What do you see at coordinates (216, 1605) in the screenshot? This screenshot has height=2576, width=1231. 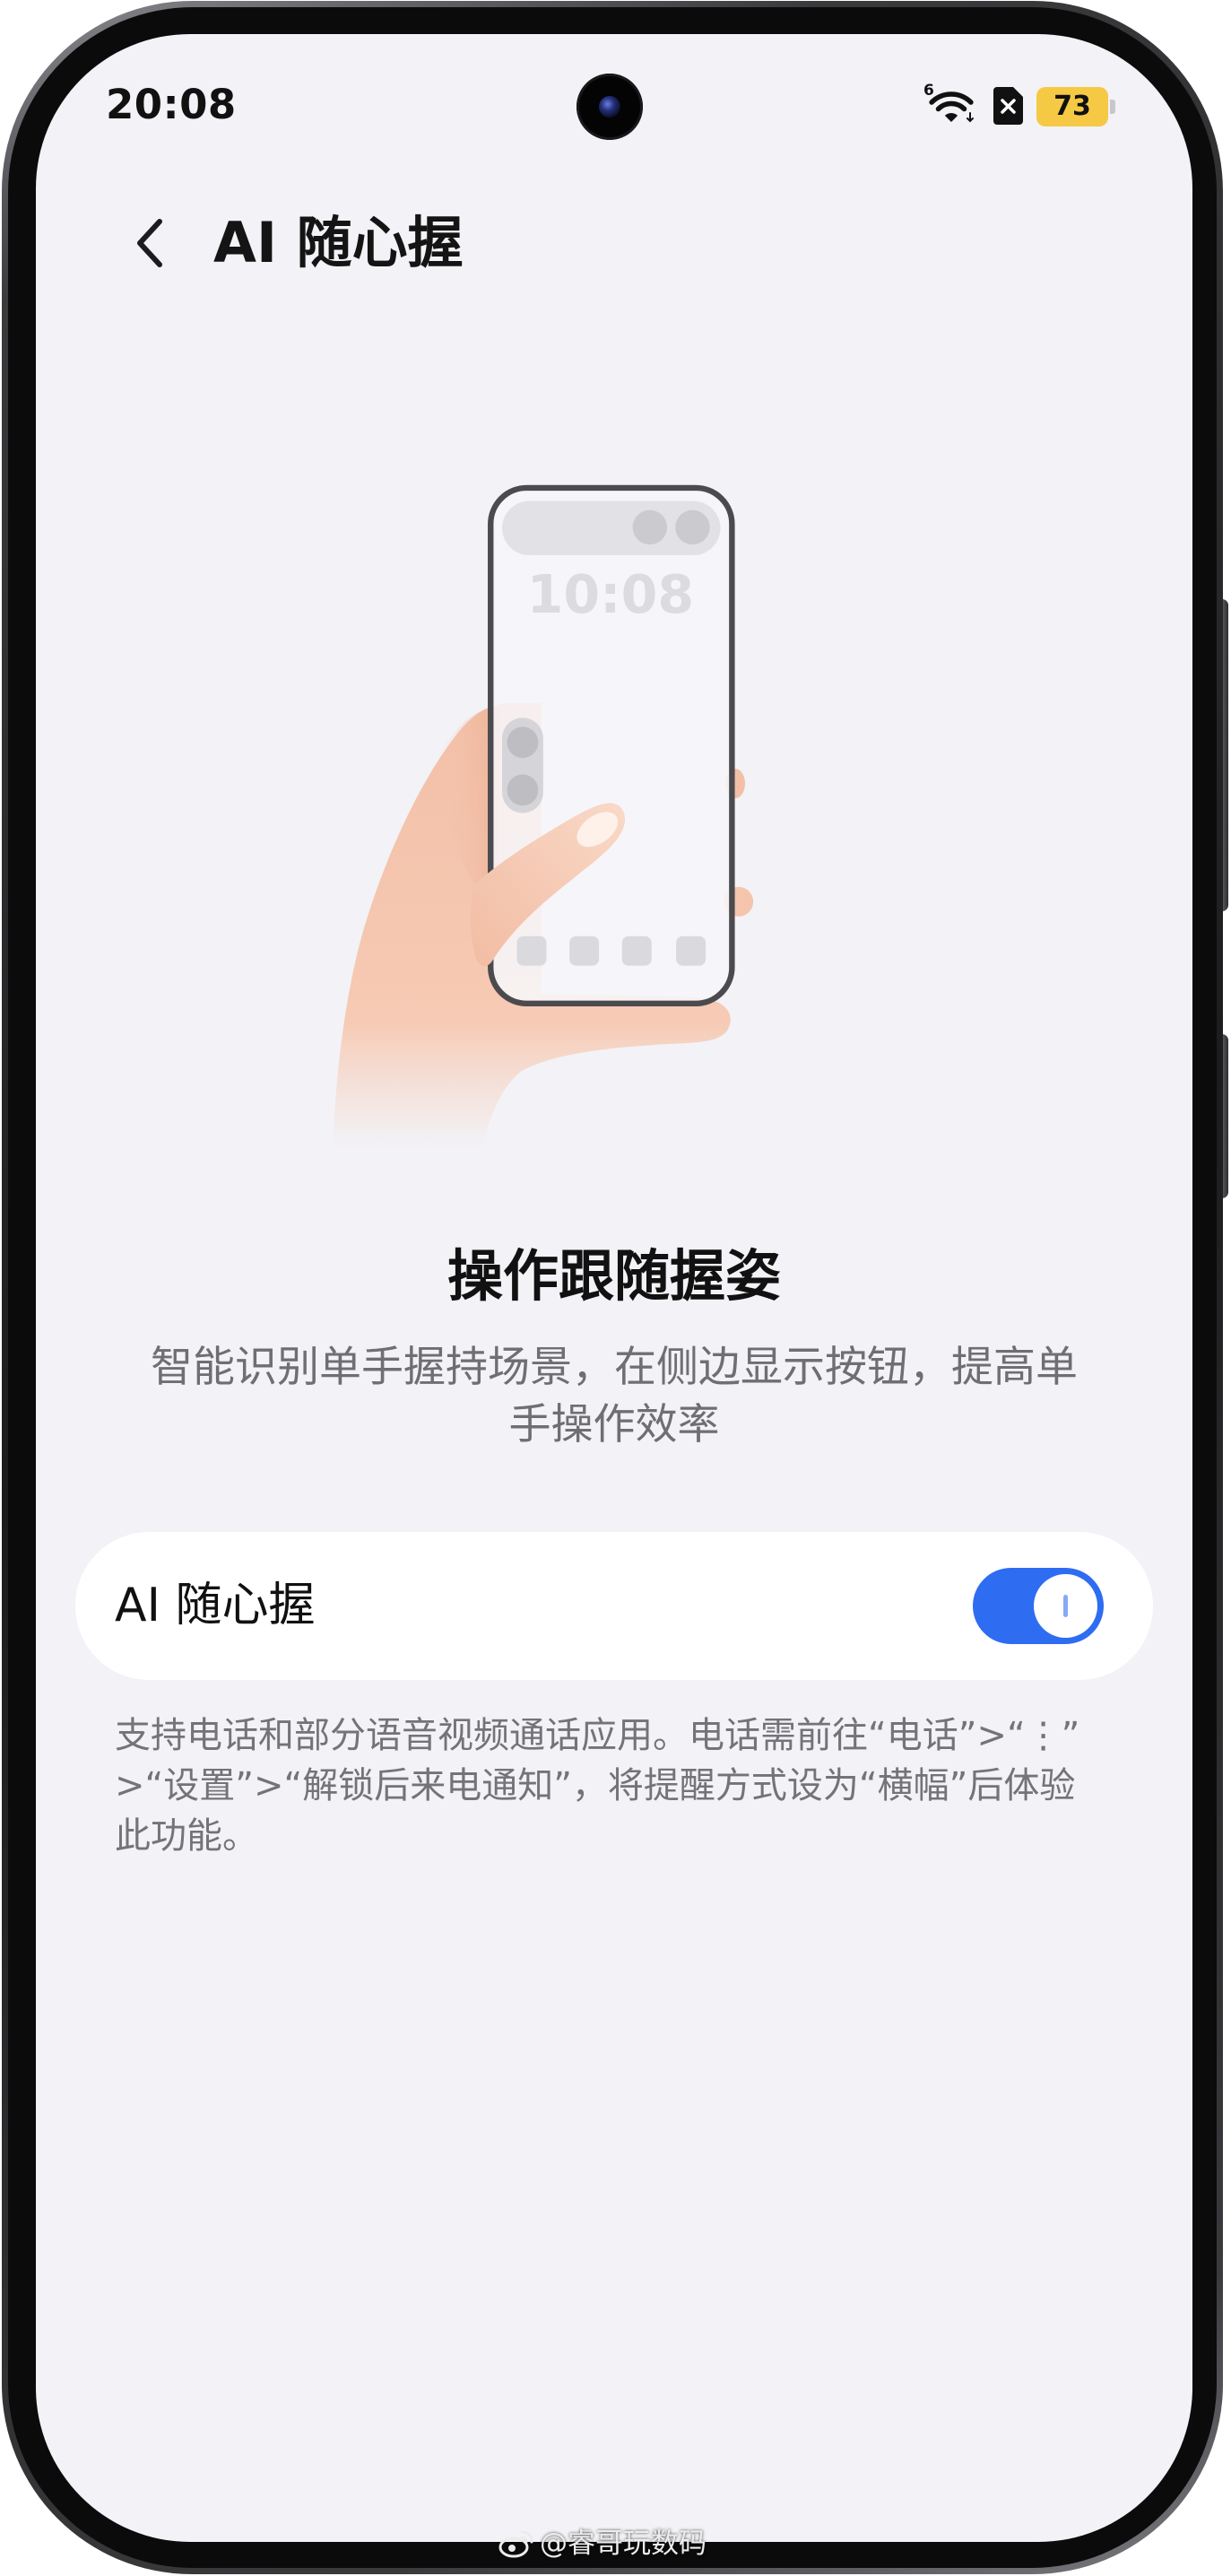 I see `ai-grip-setting-label: AI 随心握` at bounding box center [216, 1605].